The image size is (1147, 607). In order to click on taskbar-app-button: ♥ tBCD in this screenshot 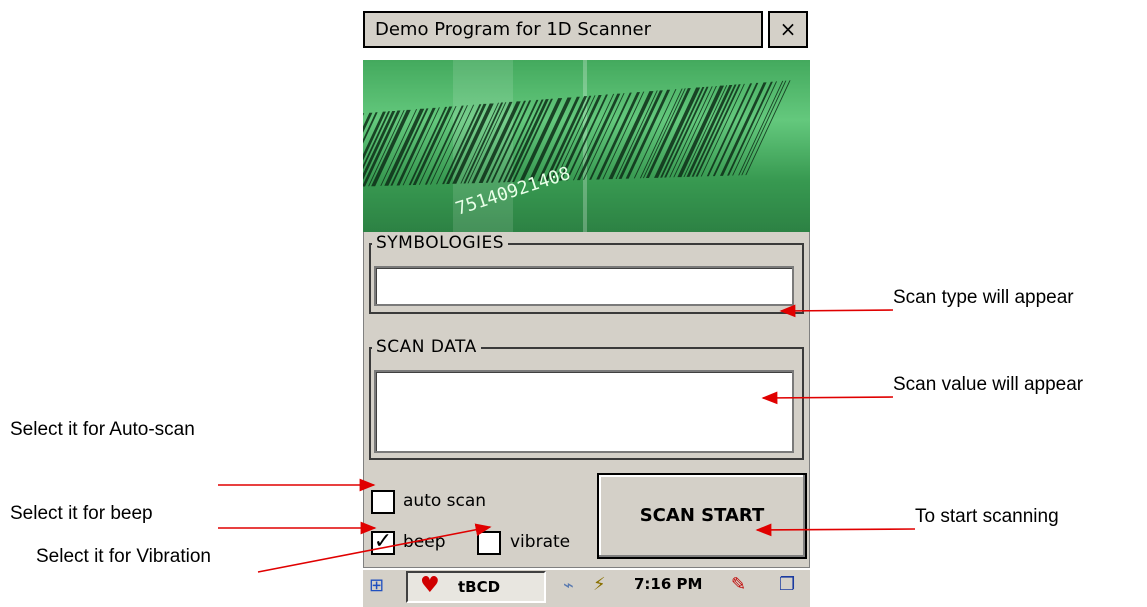, I will do `click(476, 587)`.